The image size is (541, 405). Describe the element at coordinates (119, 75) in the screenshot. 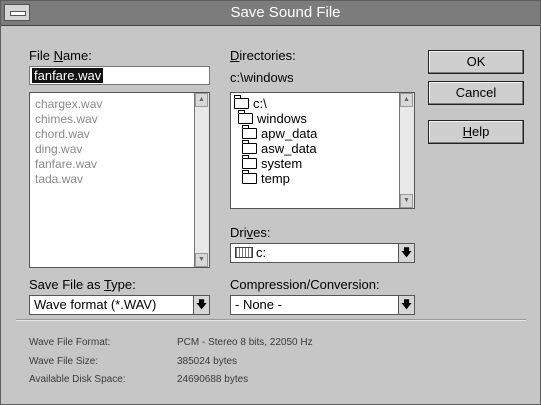

I see `file-name-input: fanfare.wav` at that location.